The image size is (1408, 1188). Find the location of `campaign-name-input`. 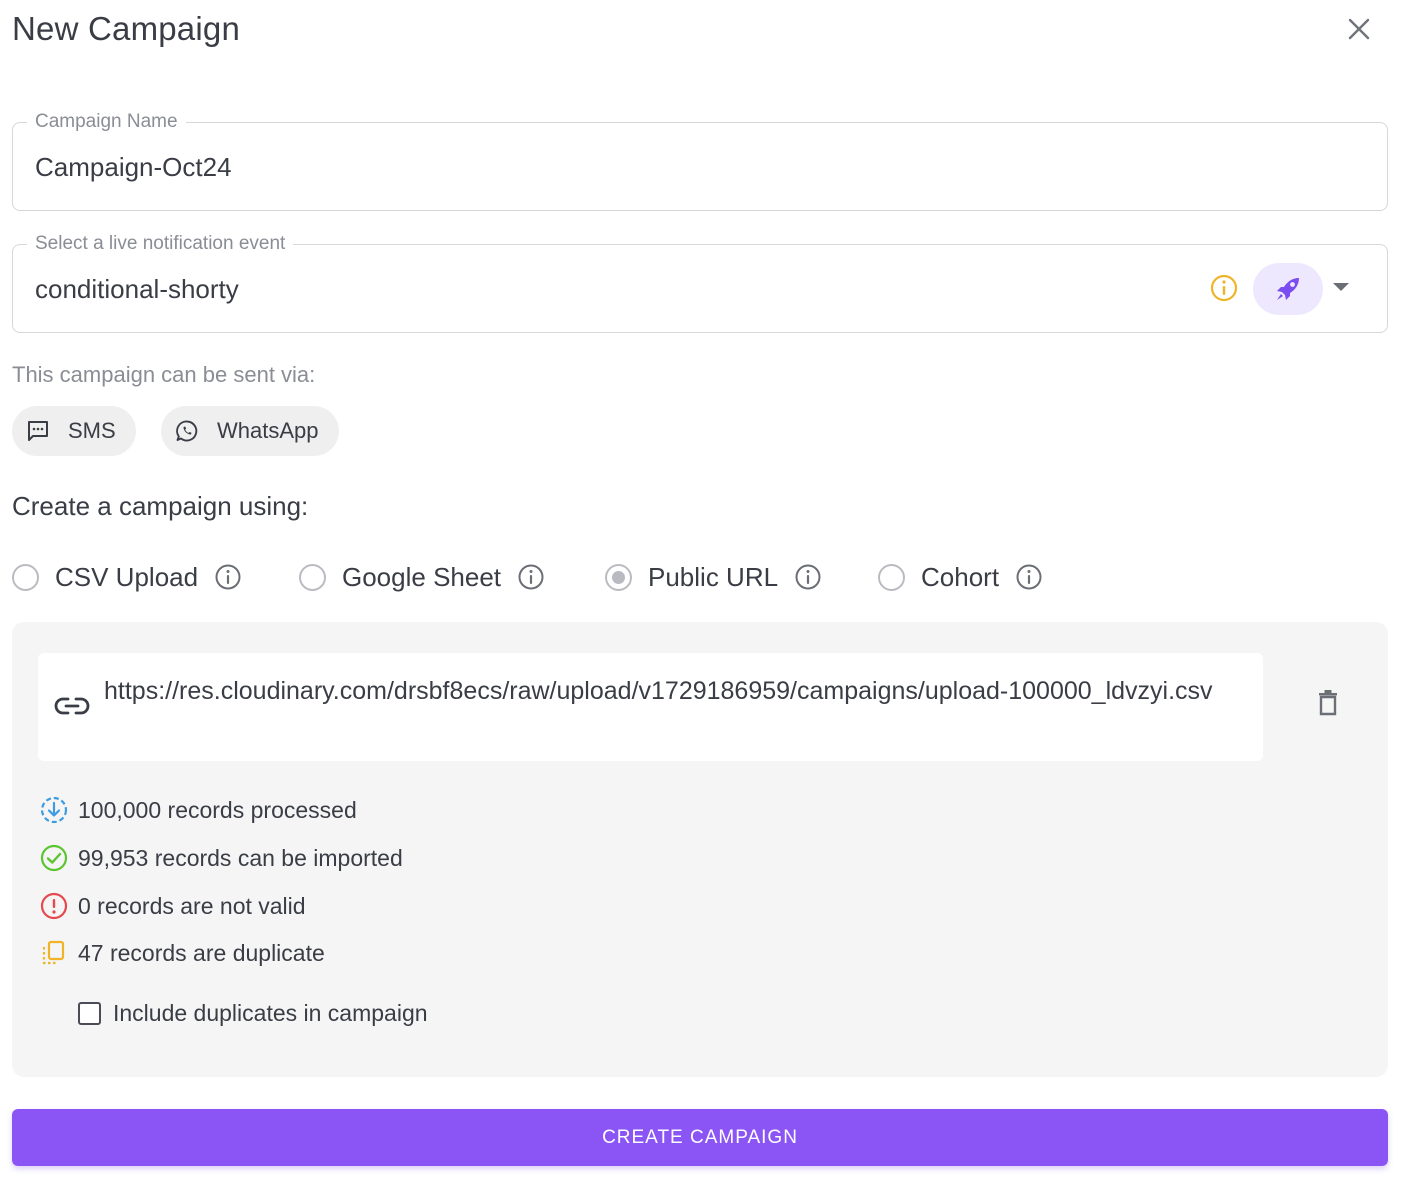

campaign-name-input is located at coordinates (685, 167).